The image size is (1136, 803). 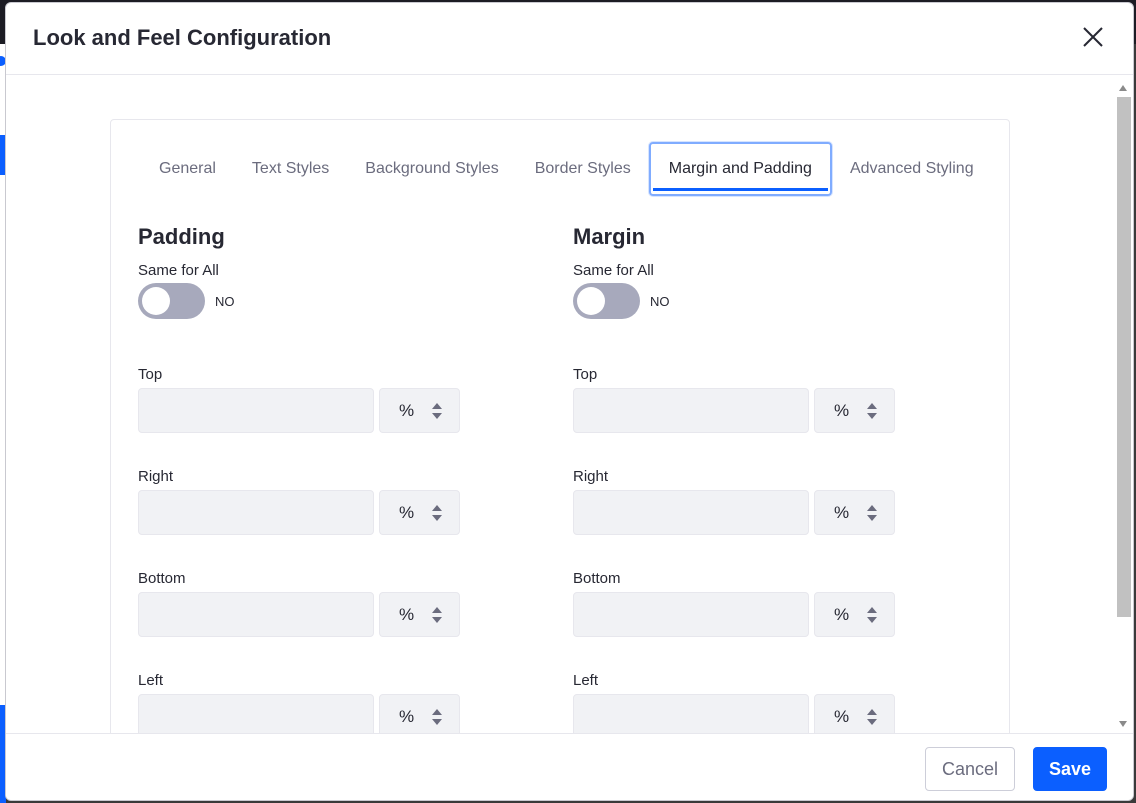 What do you see at coordinates (256, 512) in the screenshot?
I see `padding-right-input` at bounding box center [256, 512].